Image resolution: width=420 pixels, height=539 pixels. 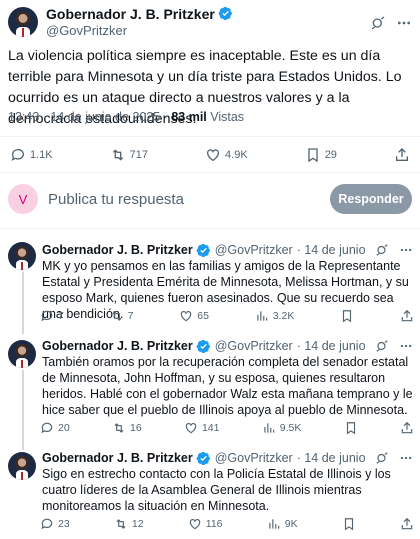 What do you see at coordinates (130, 14) in the screenshot?
I see `main-display-name: Gobernador J. B. Pritzker` at bounding box center [130, 14].